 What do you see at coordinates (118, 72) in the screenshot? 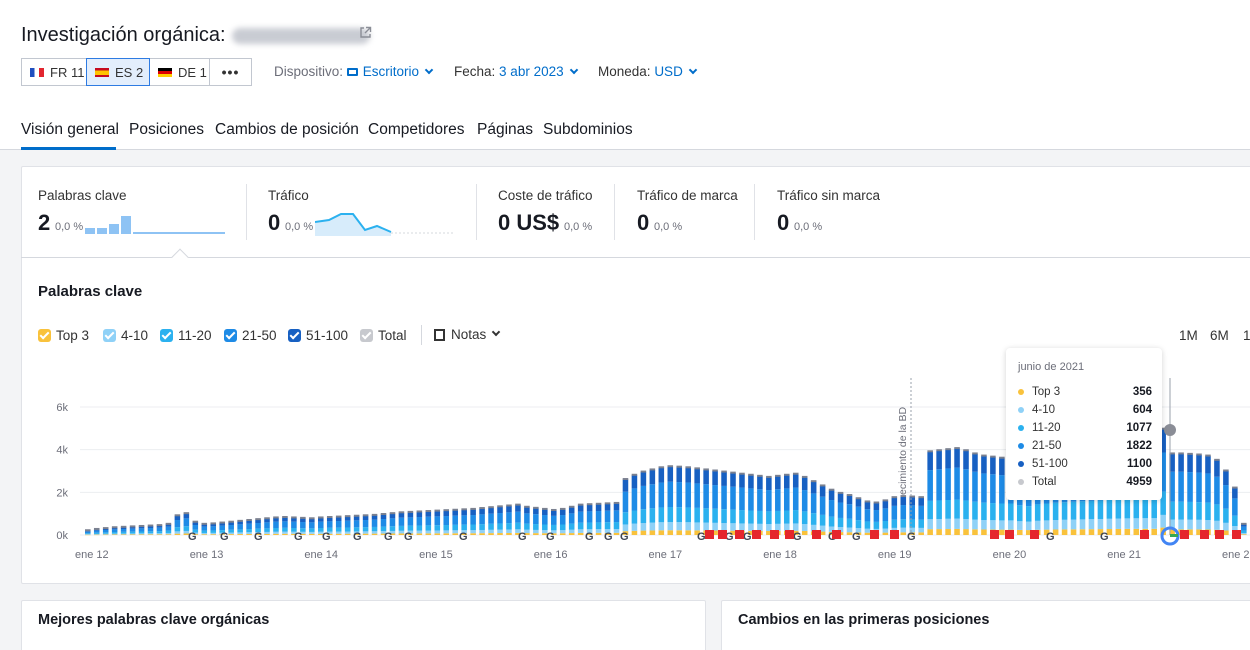
I see `database-es: ES 2` at bounding box center [118, 72].